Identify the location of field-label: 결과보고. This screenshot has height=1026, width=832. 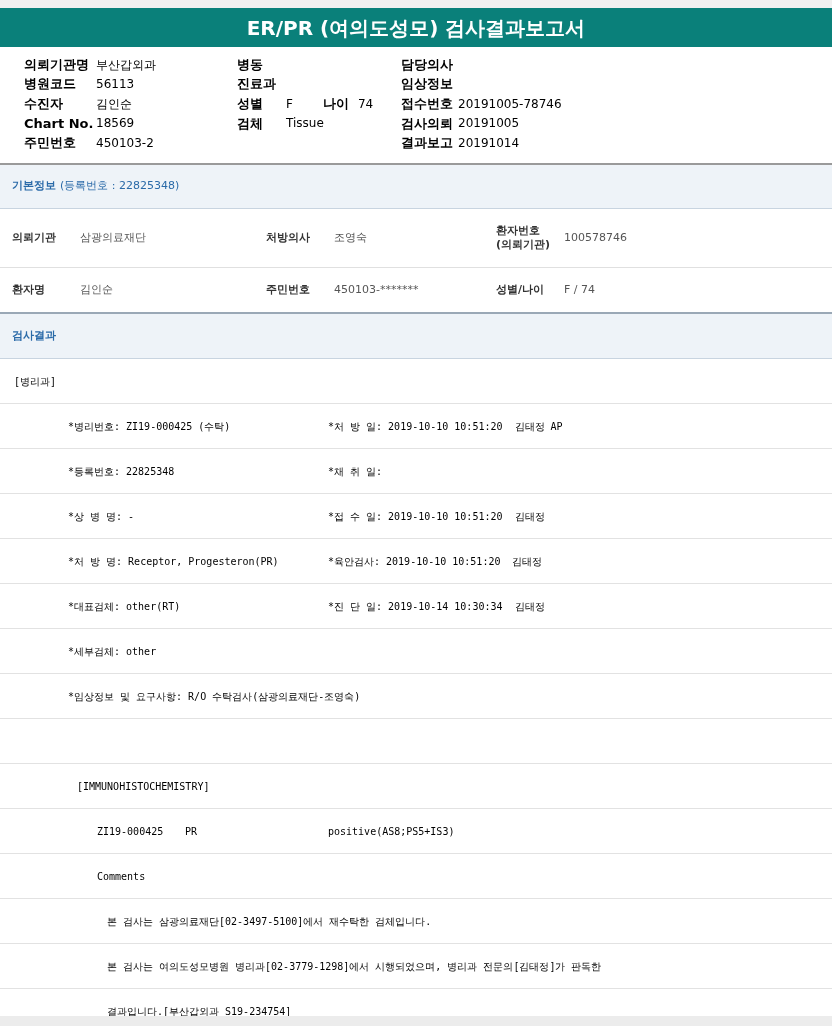
(427, 143).